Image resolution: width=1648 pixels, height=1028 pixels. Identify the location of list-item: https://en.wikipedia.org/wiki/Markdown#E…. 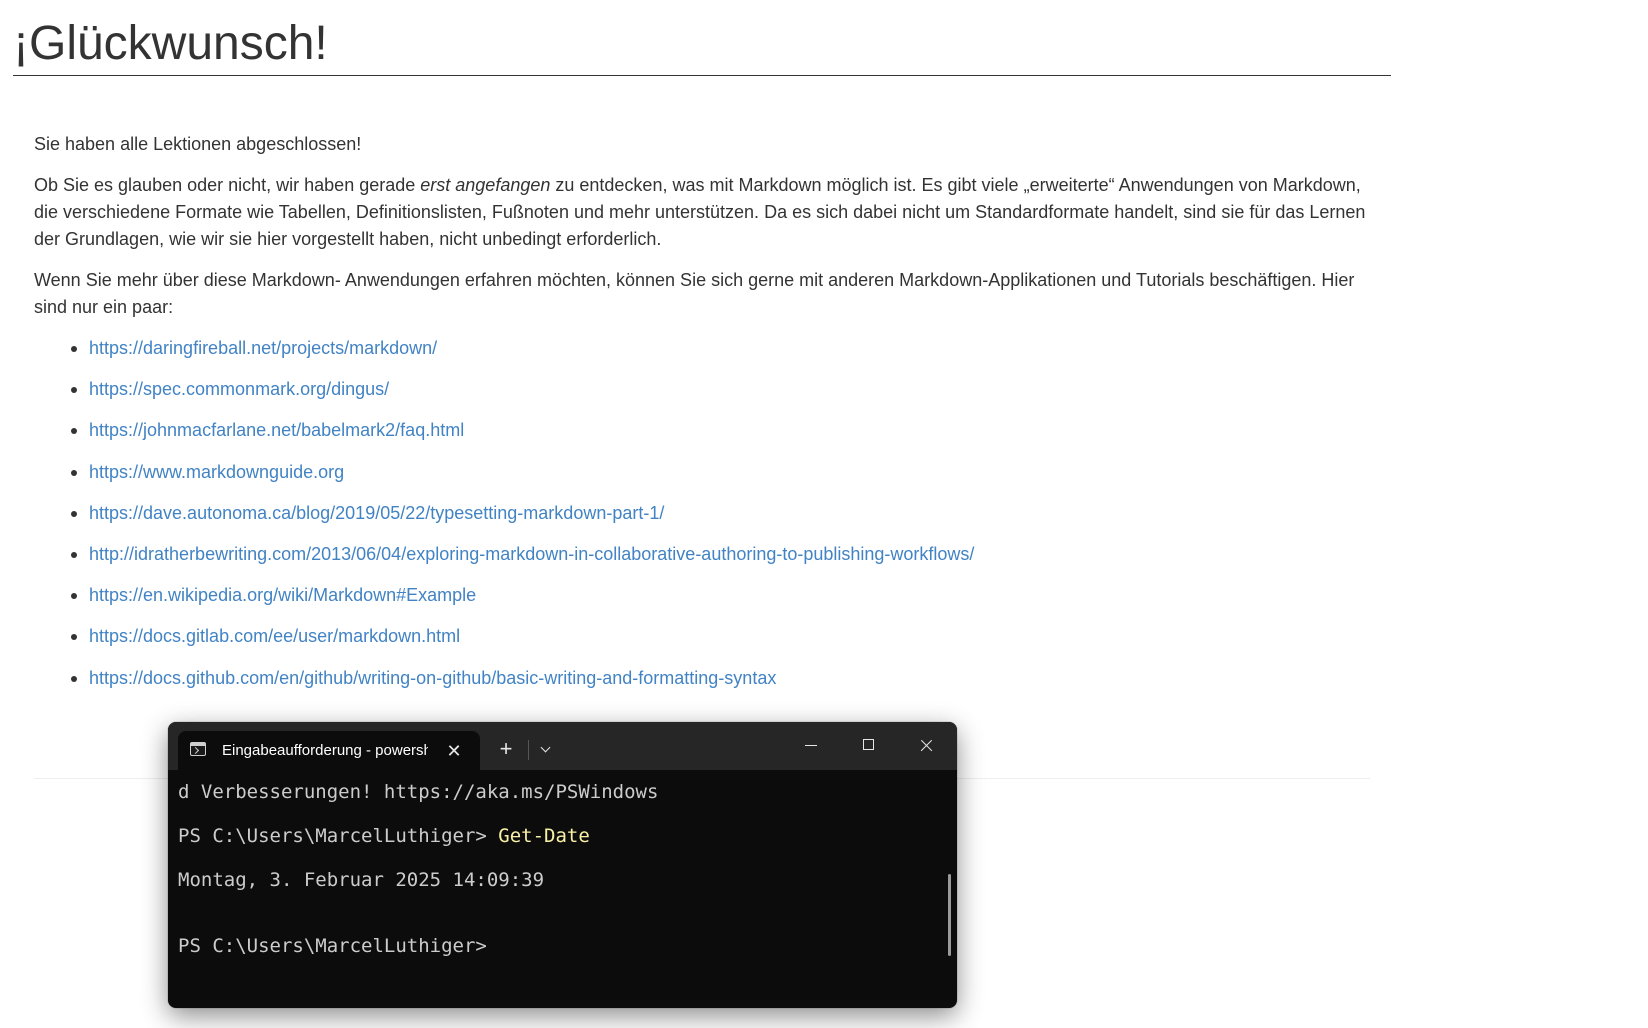
(722, 595).